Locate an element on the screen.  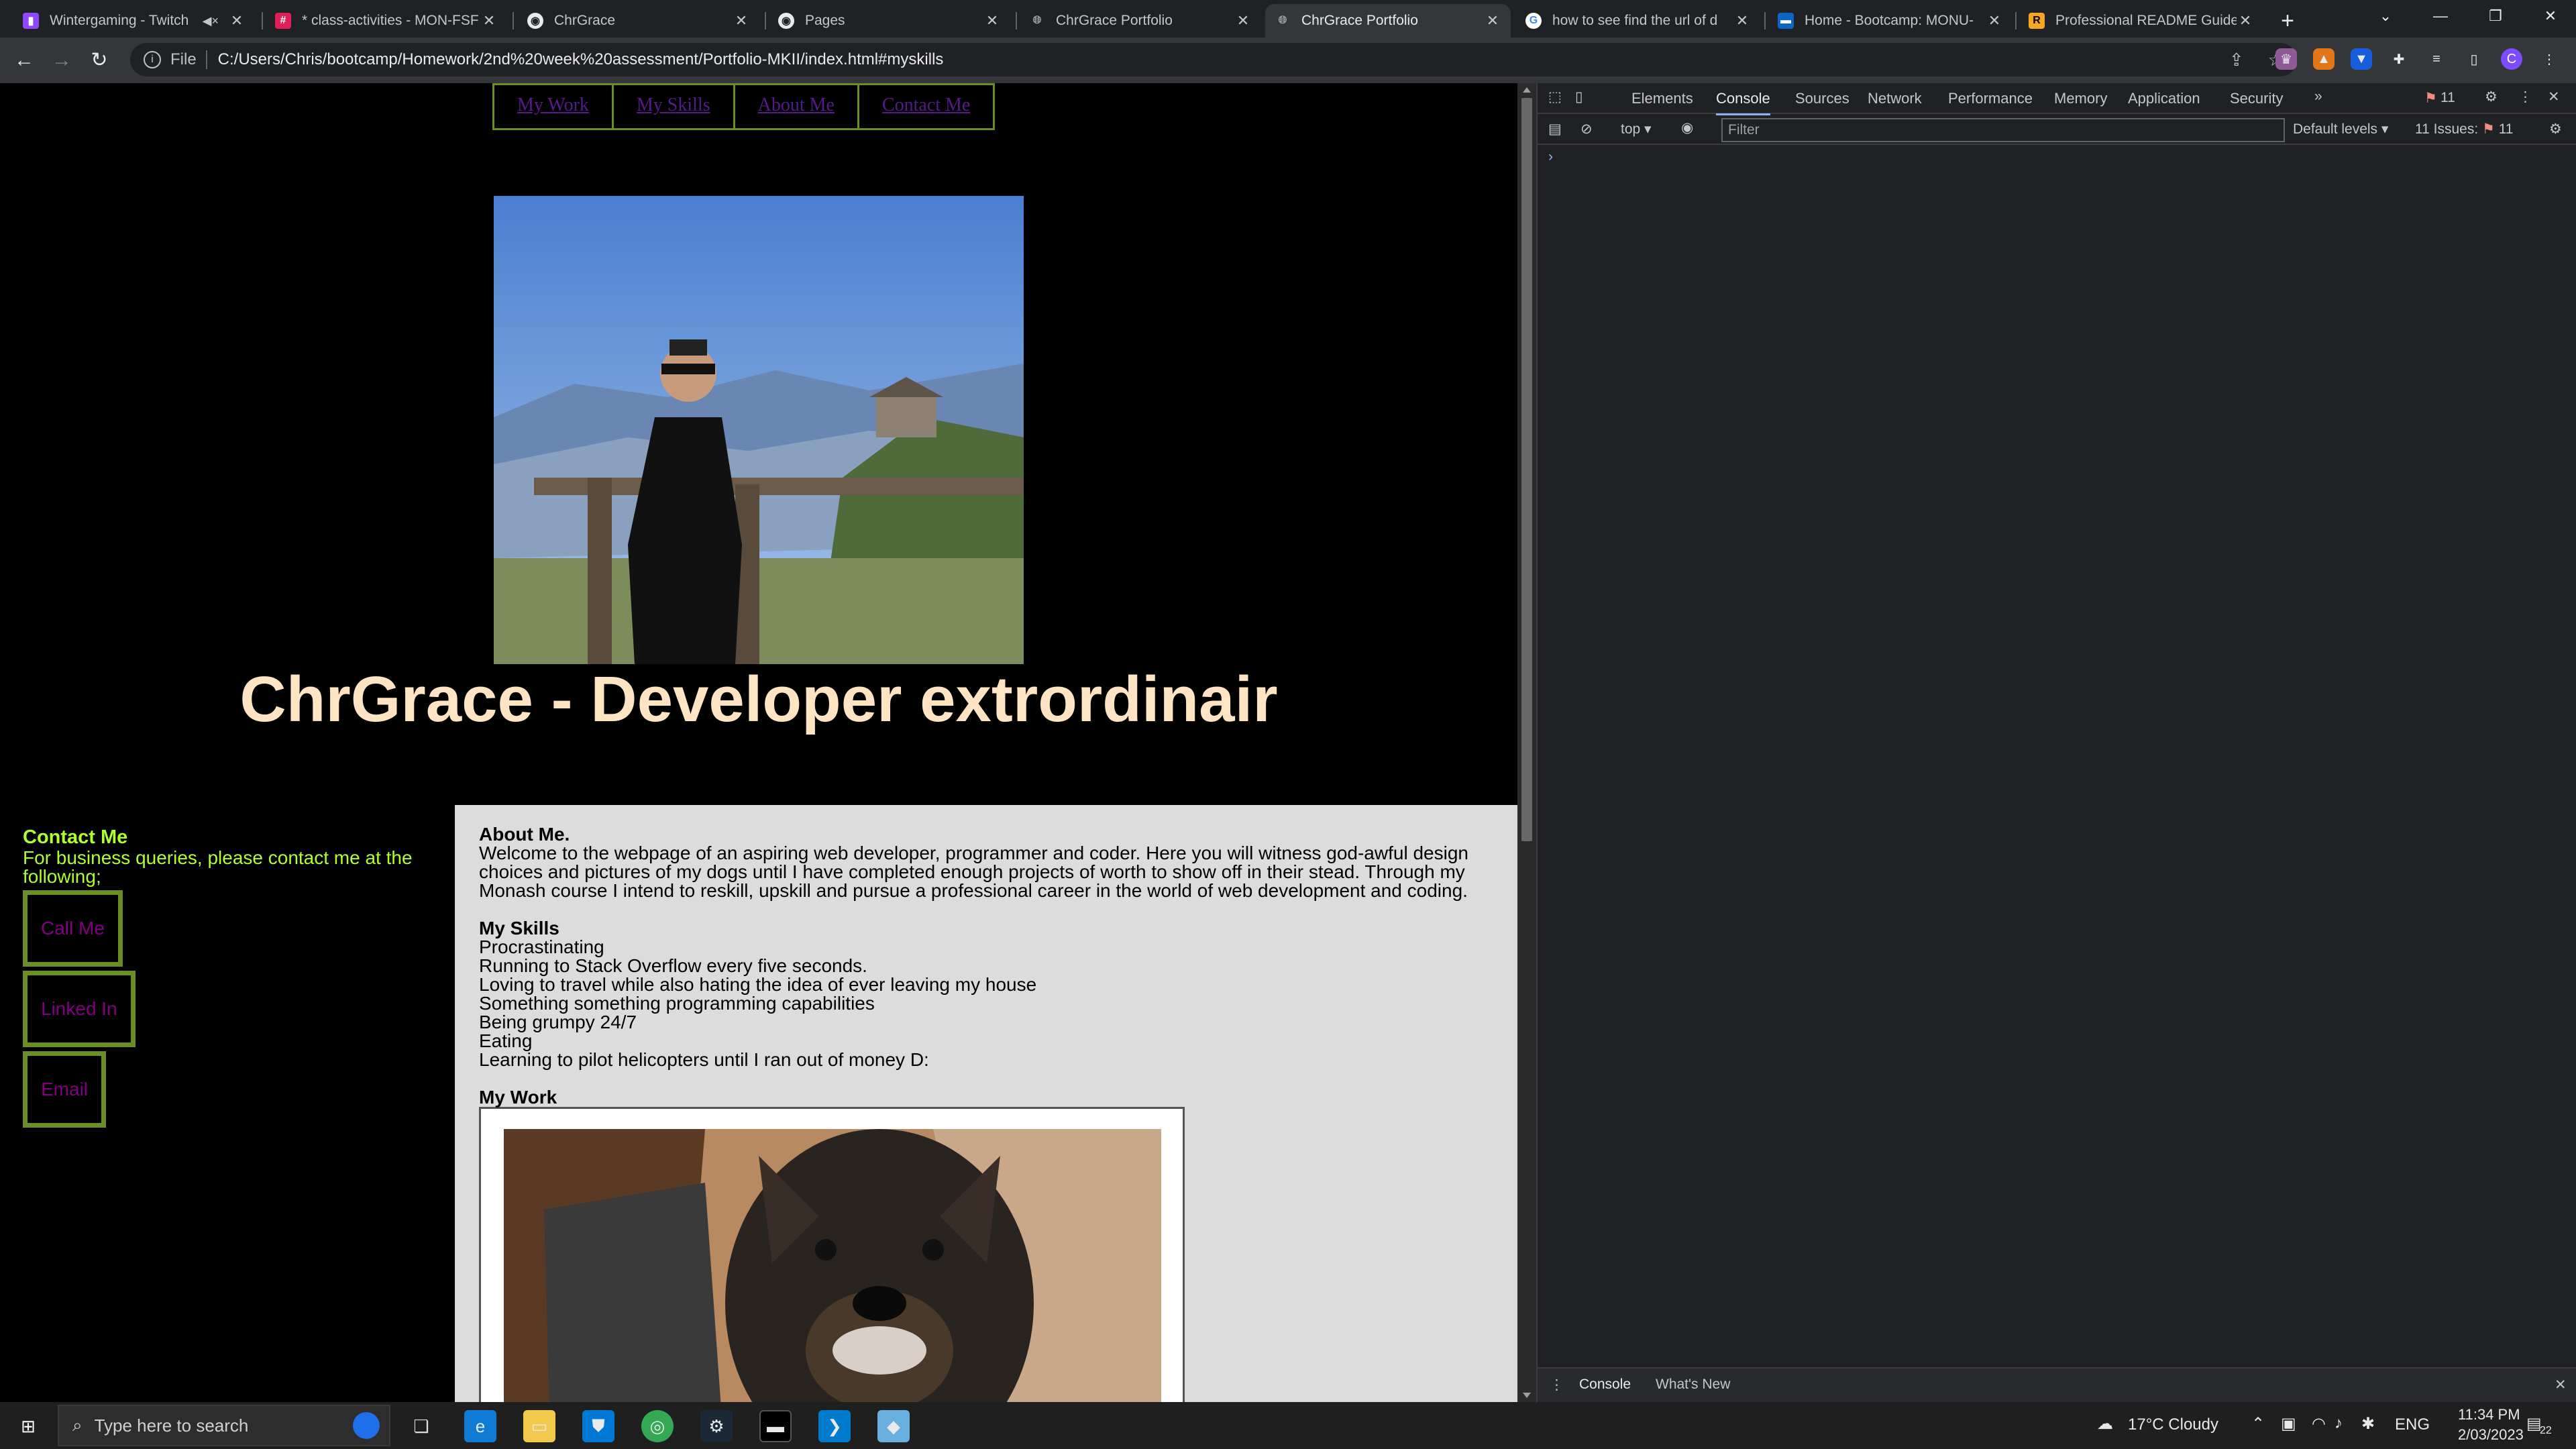
vscode-icon: ❯ is located at coordinates (834, 1426).